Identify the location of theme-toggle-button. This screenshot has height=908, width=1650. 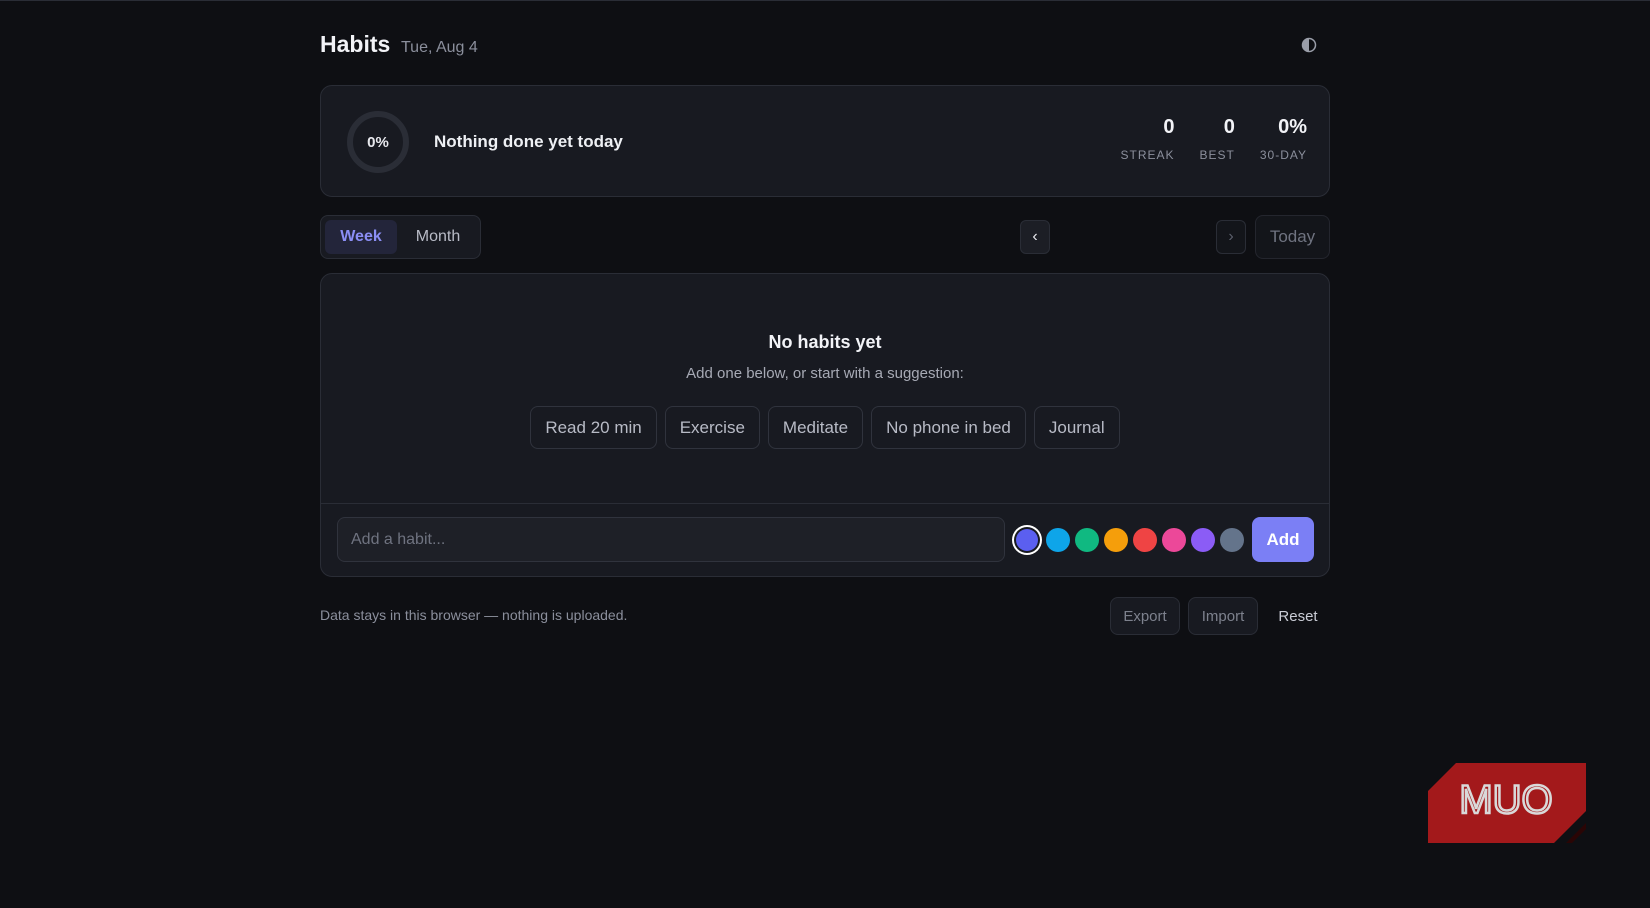
(1309, 45).